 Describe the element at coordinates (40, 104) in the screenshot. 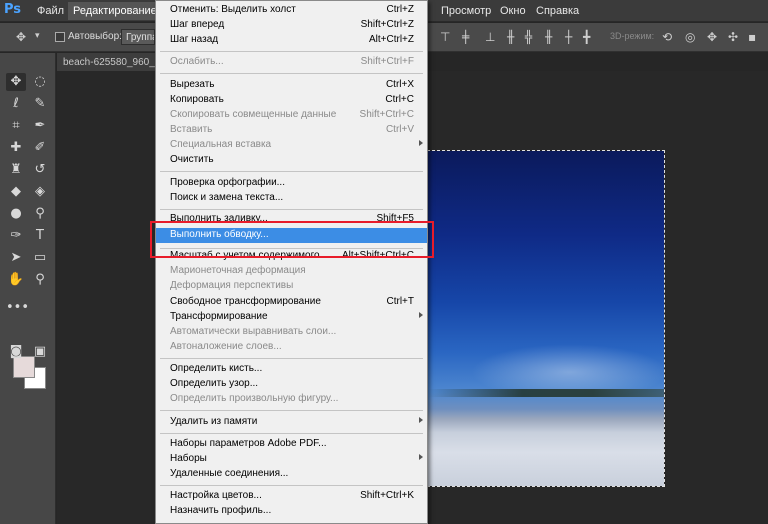

I see `quick-select-icon: ✎` at that location.